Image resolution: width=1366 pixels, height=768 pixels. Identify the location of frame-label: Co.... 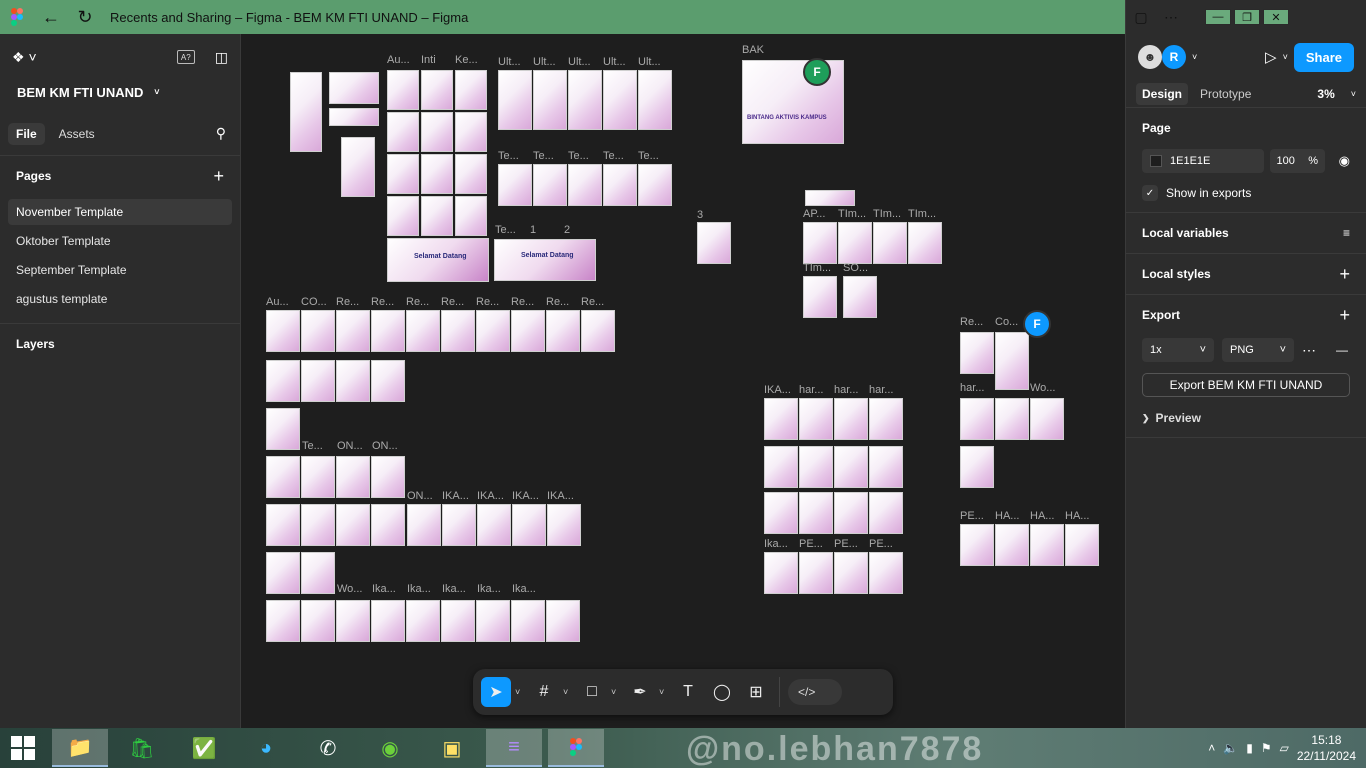
(1006, 322).